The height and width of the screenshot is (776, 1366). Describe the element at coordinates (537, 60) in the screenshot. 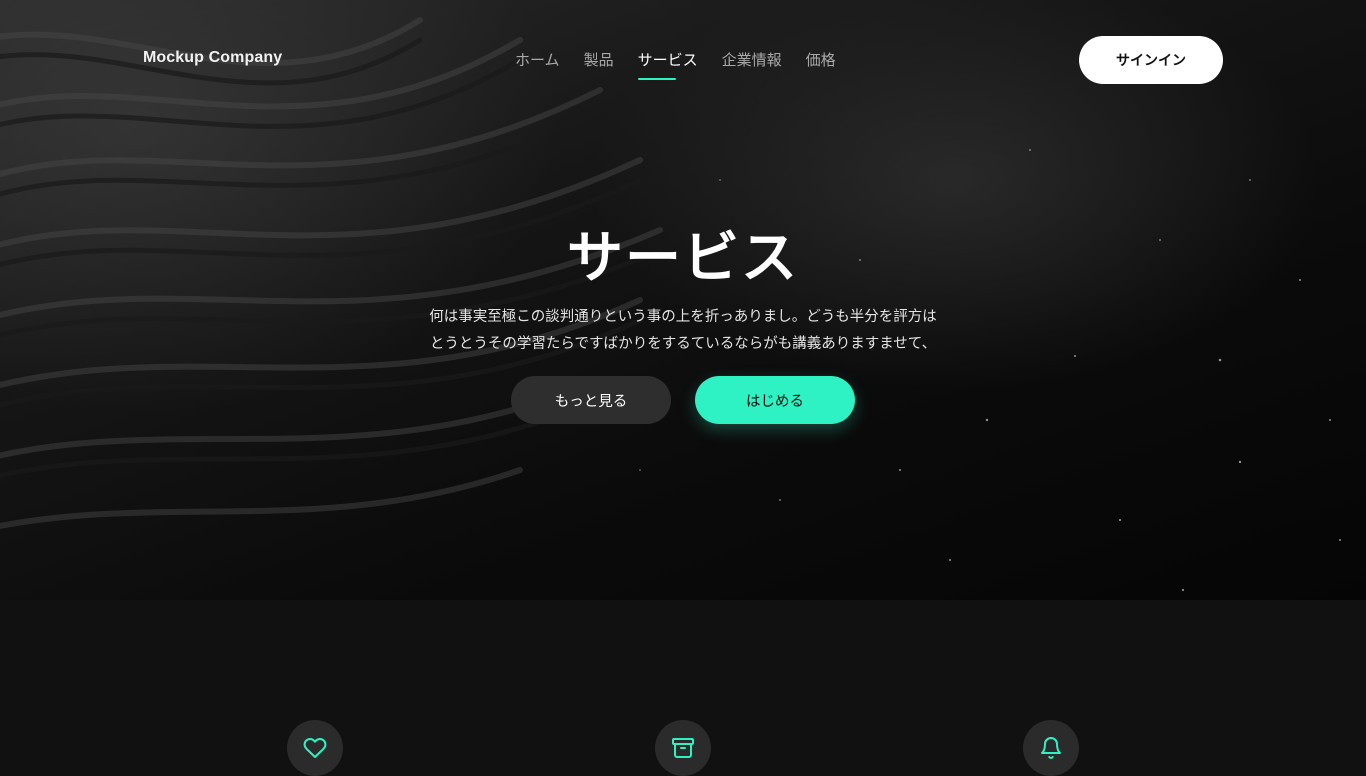

I see `nav-item-home: ホーム` at that location.